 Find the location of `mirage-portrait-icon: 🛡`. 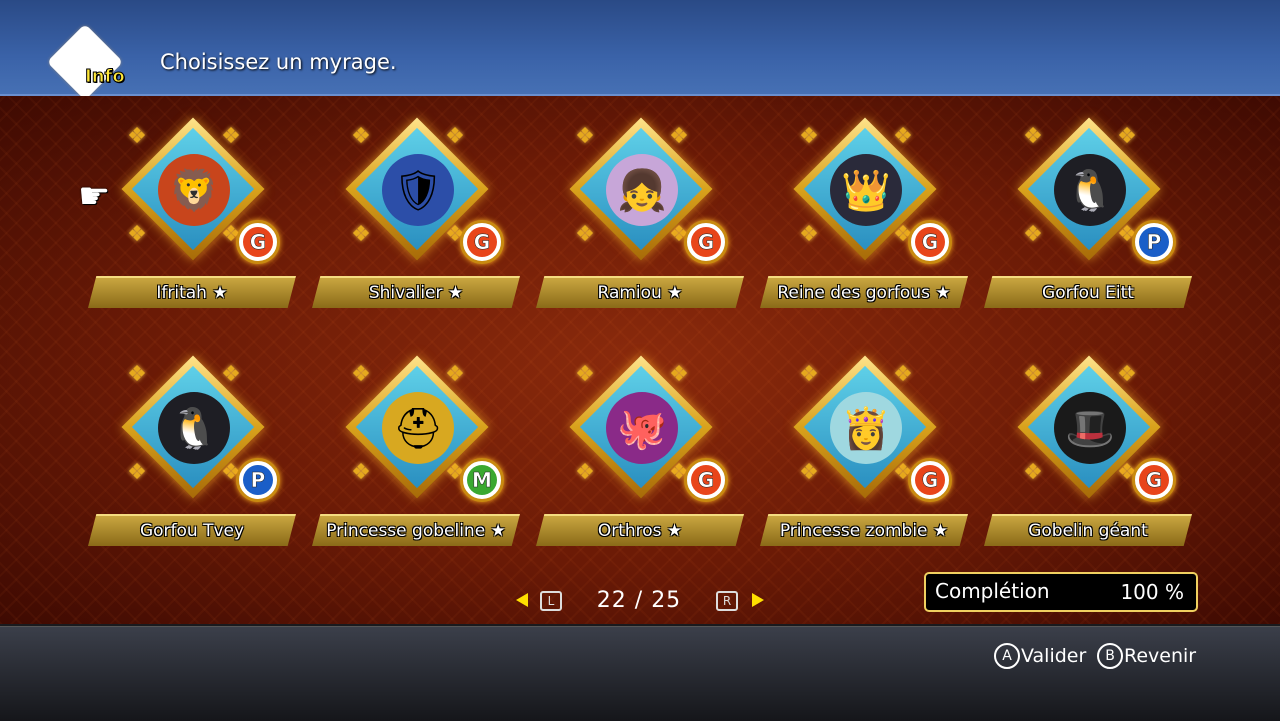

mirage-portrait-icon: 🛡 is located at coordinates (418, 190).